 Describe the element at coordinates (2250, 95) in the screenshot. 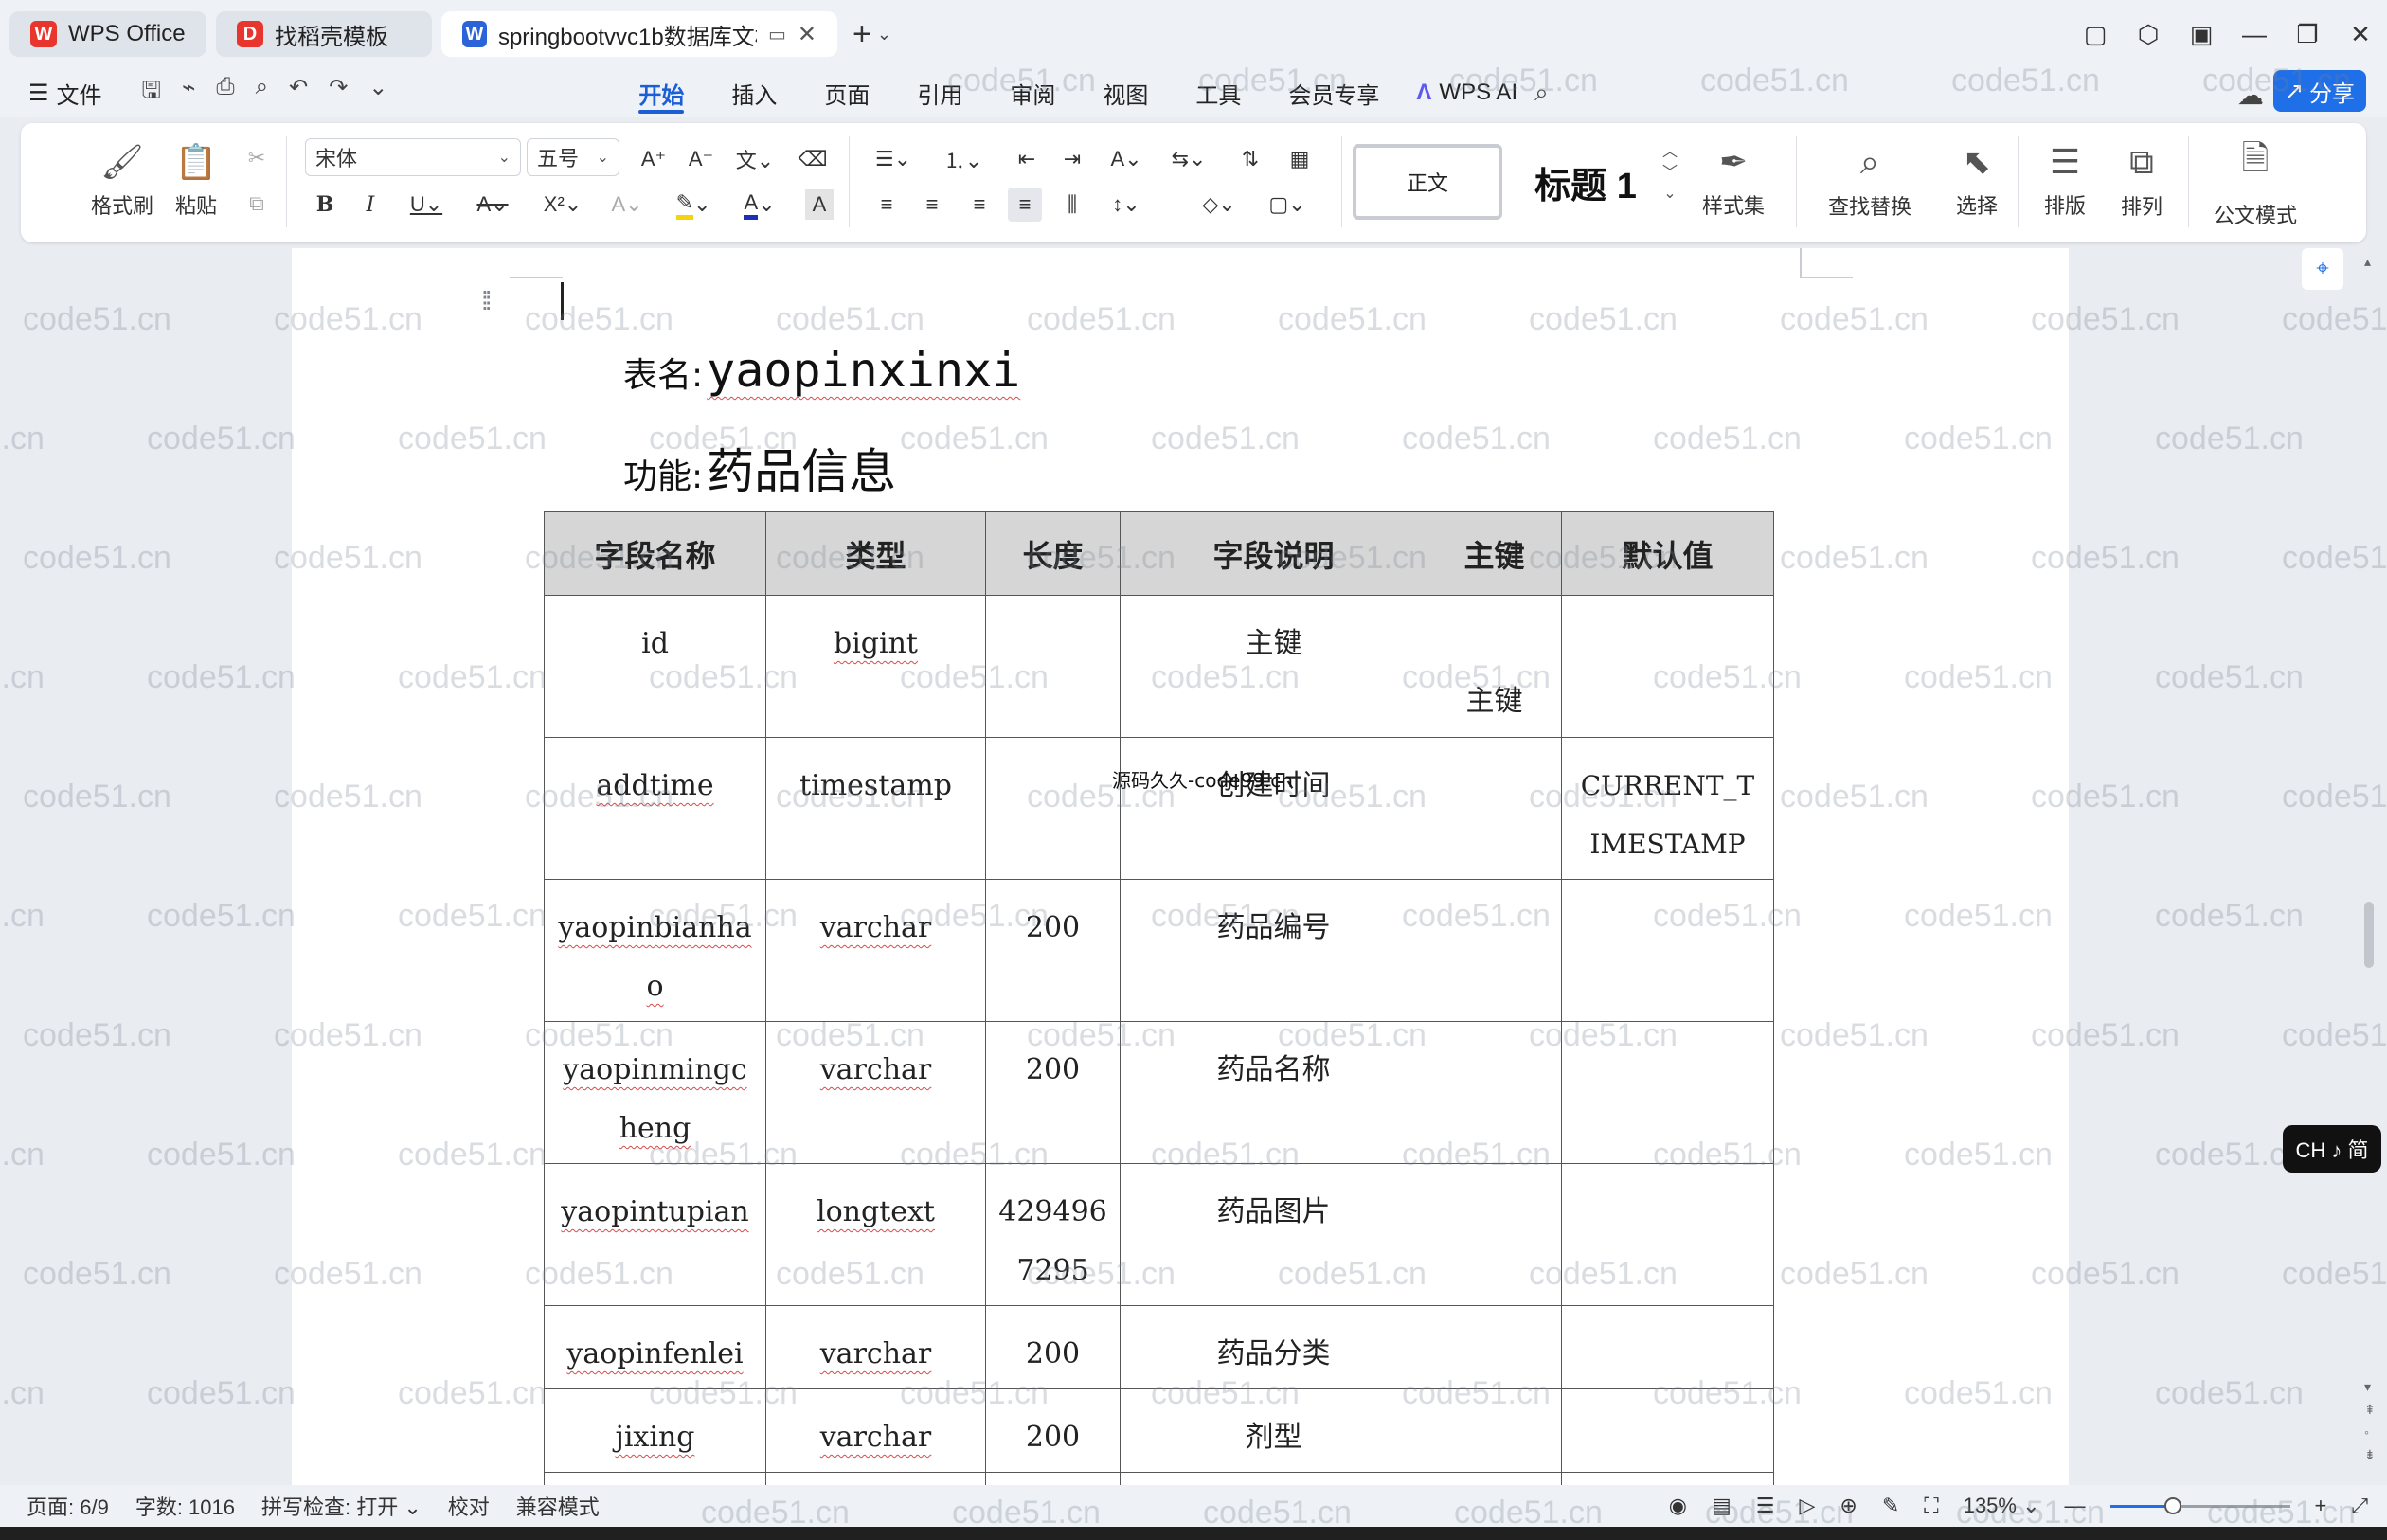

I see `cloud-upload-icon: ☁` at that location.